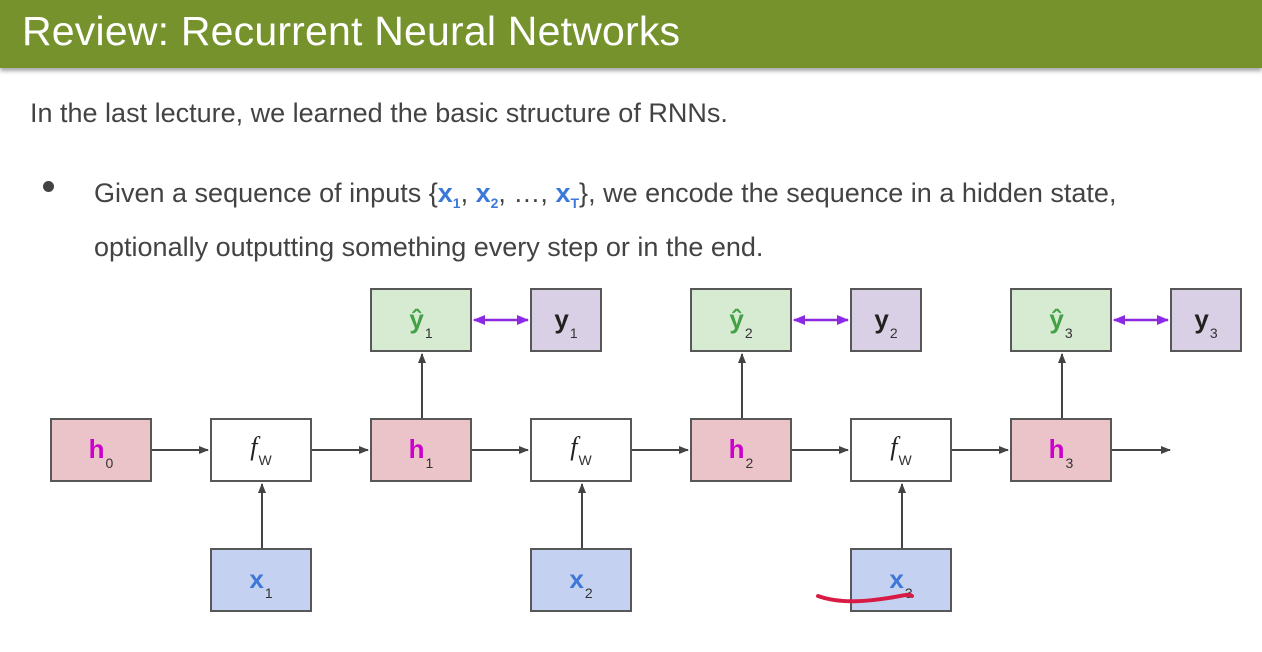 The height and width of the screenshot is (652, 1262). What do you see at coordinates (865, 598) in the screenshot?
I see `annotation-underline-stroke` at bounding box center [865, 598].